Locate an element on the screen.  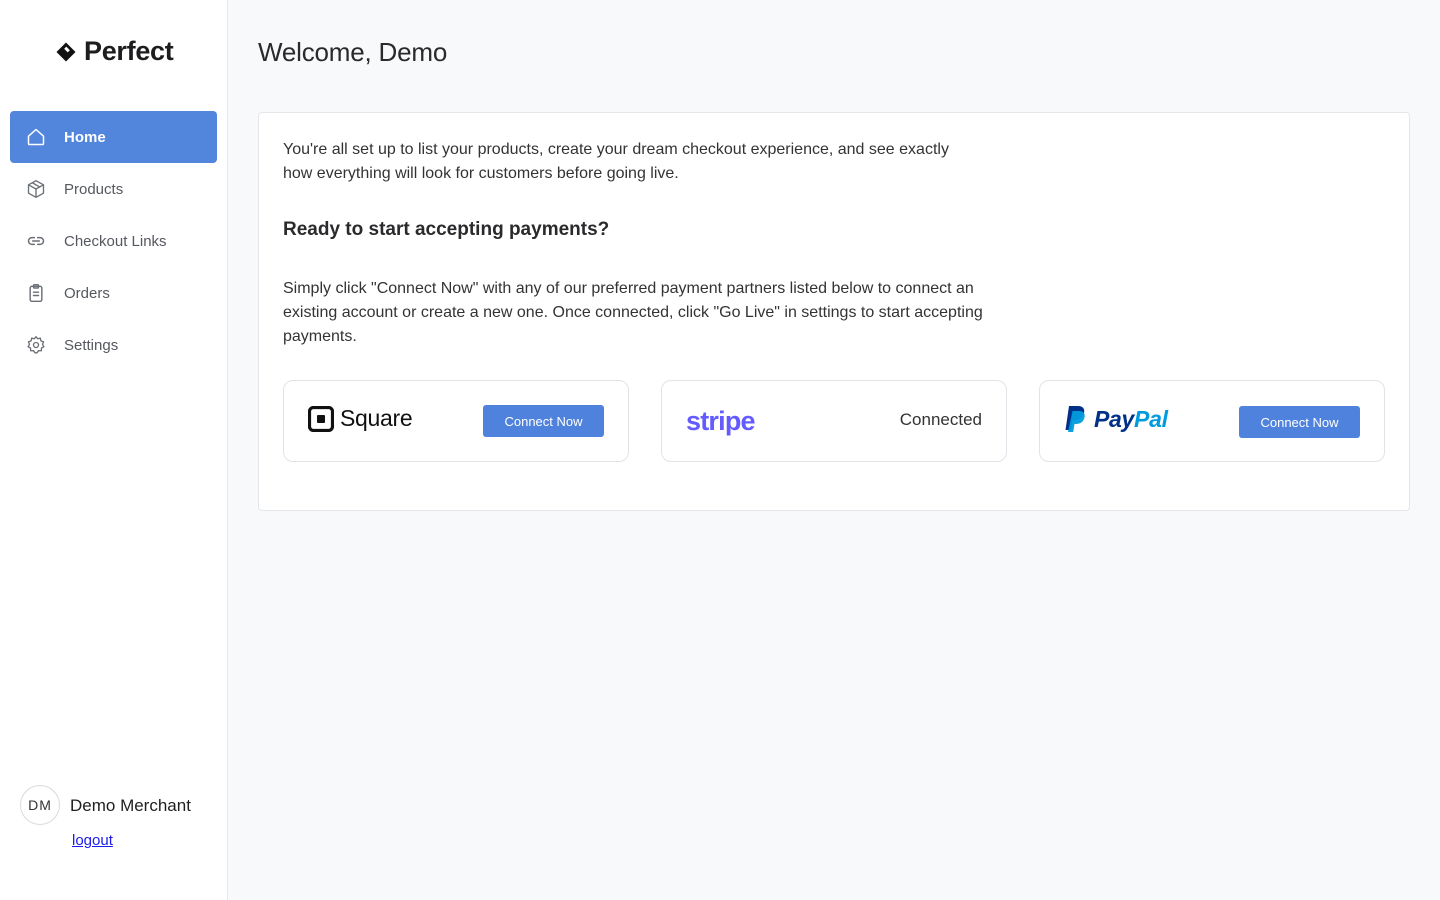
paypal-logo: PayPal is located at coordinates (1116, 419).